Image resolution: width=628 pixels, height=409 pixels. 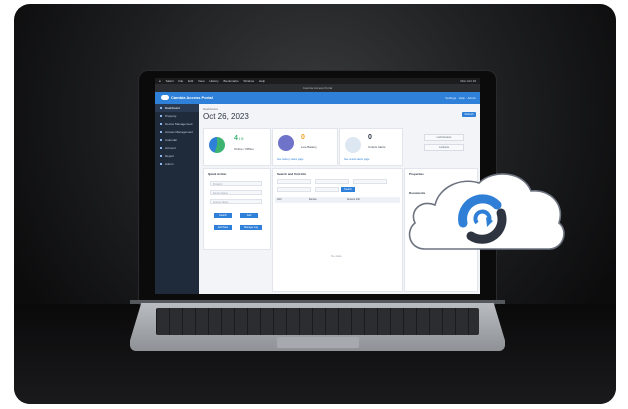 What do you see at coordinates (226, 116) in the screenshot?
I see `page-title: Oct 26, 2023` at bounding box center [226, 116].